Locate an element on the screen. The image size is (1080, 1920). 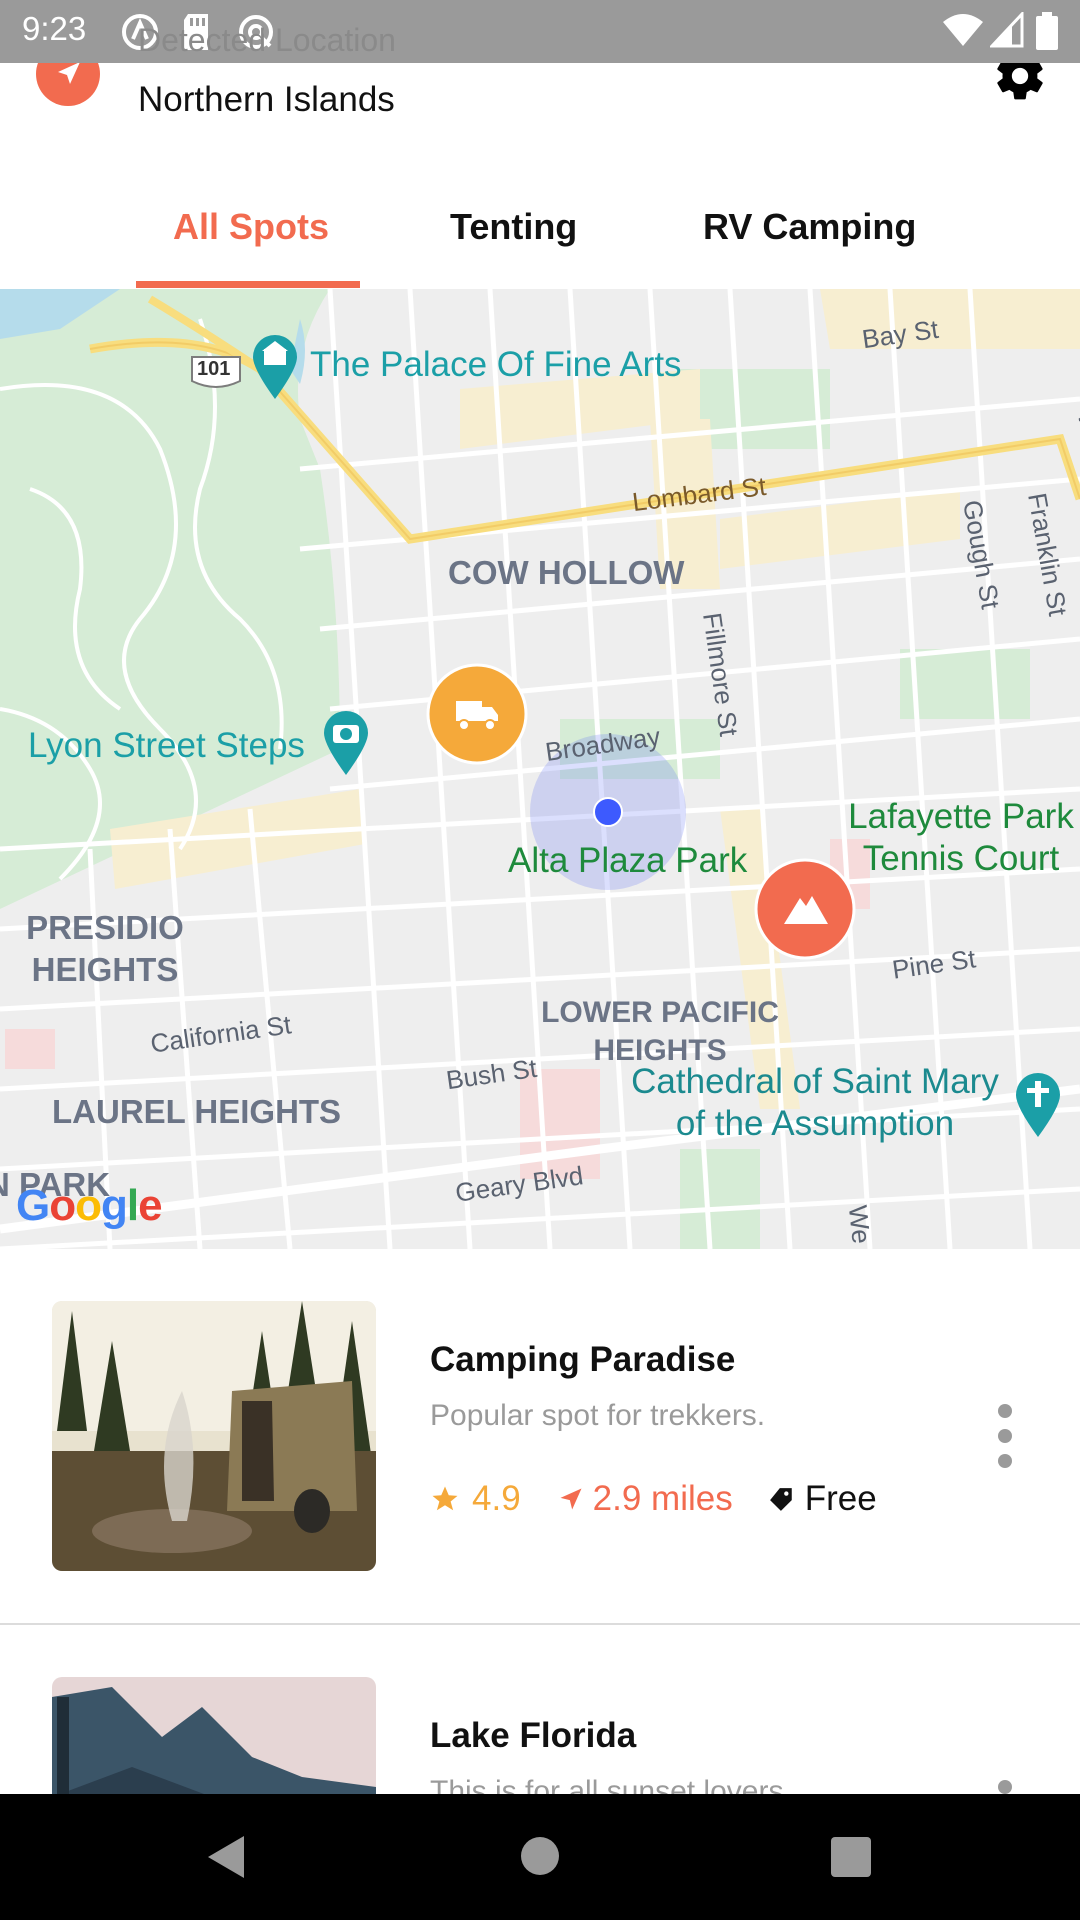
camera-pin-icon is located at coordinates (346, 742).